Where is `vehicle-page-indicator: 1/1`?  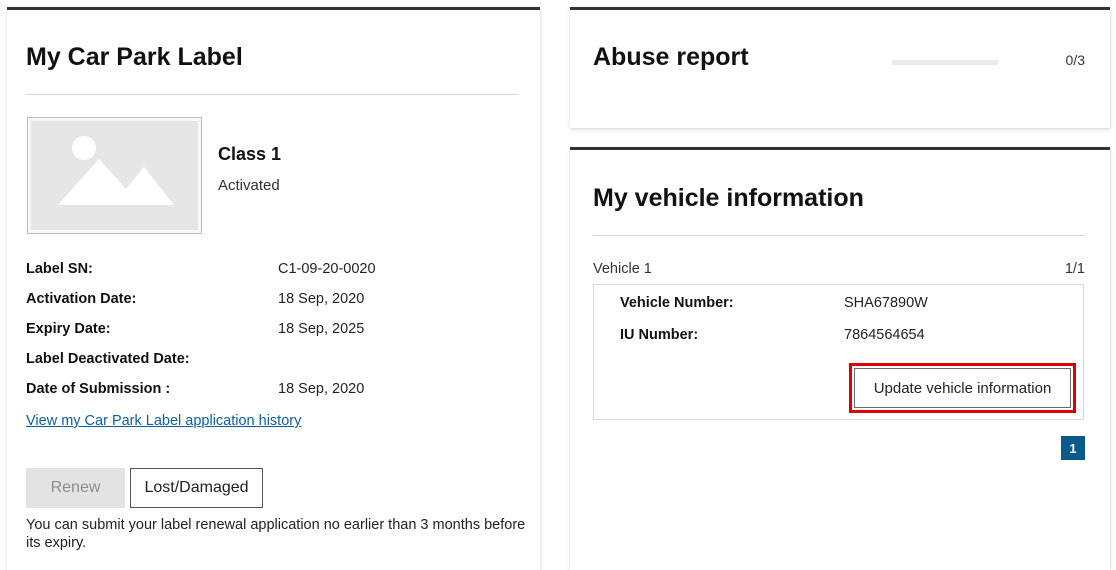 vehicle-page-indicator: 1/1 is located at coordinates (1074, 269).